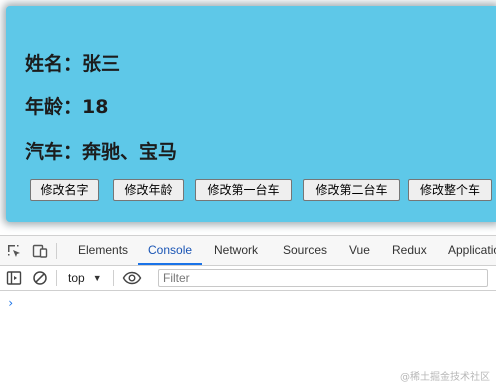  What do you see at coordinates (472, 250) in the screenshot?
I see `tab-application: Application` at bounding box center [472, 250].